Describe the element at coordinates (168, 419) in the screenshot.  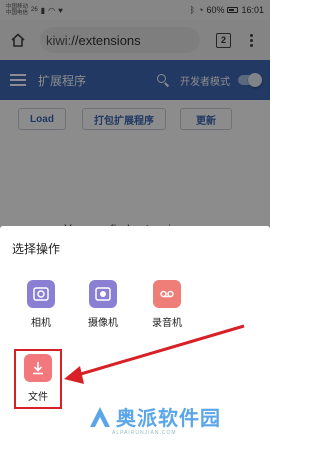
I see `watermark-brand: 奥派软件园` at that location.